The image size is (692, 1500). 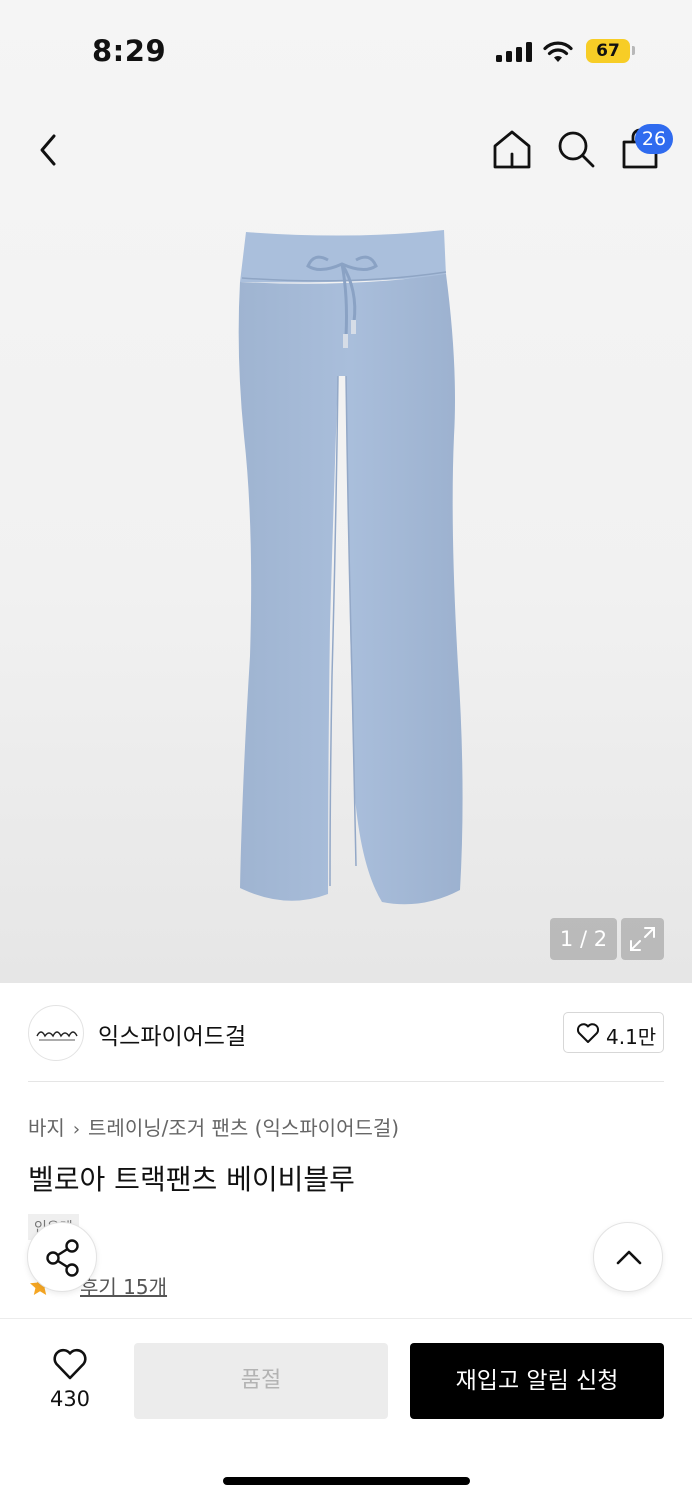 I want to click on home-icon, so click(x=512, y=149).